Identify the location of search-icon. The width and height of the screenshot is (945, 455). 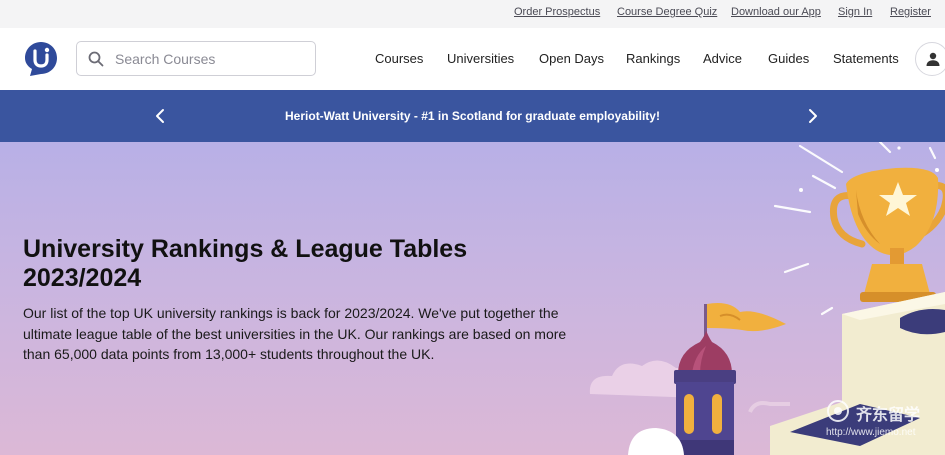
(96, 59).